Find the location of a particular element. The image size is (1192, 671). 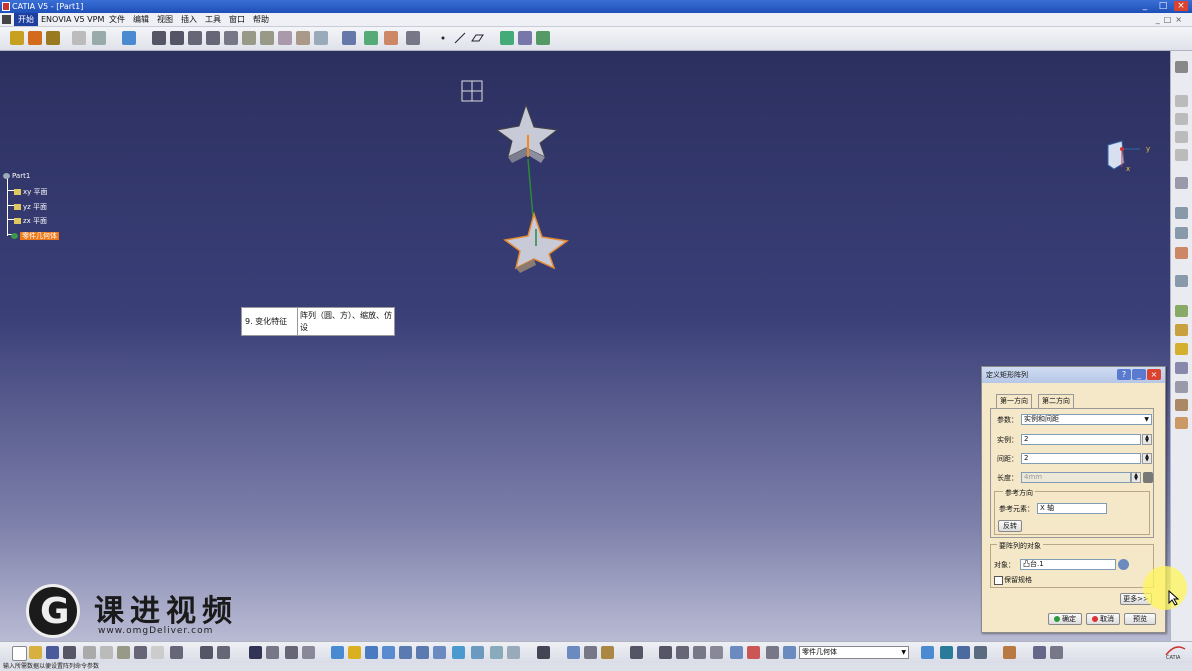

rotate-icon is located at coordinates (388, 652).